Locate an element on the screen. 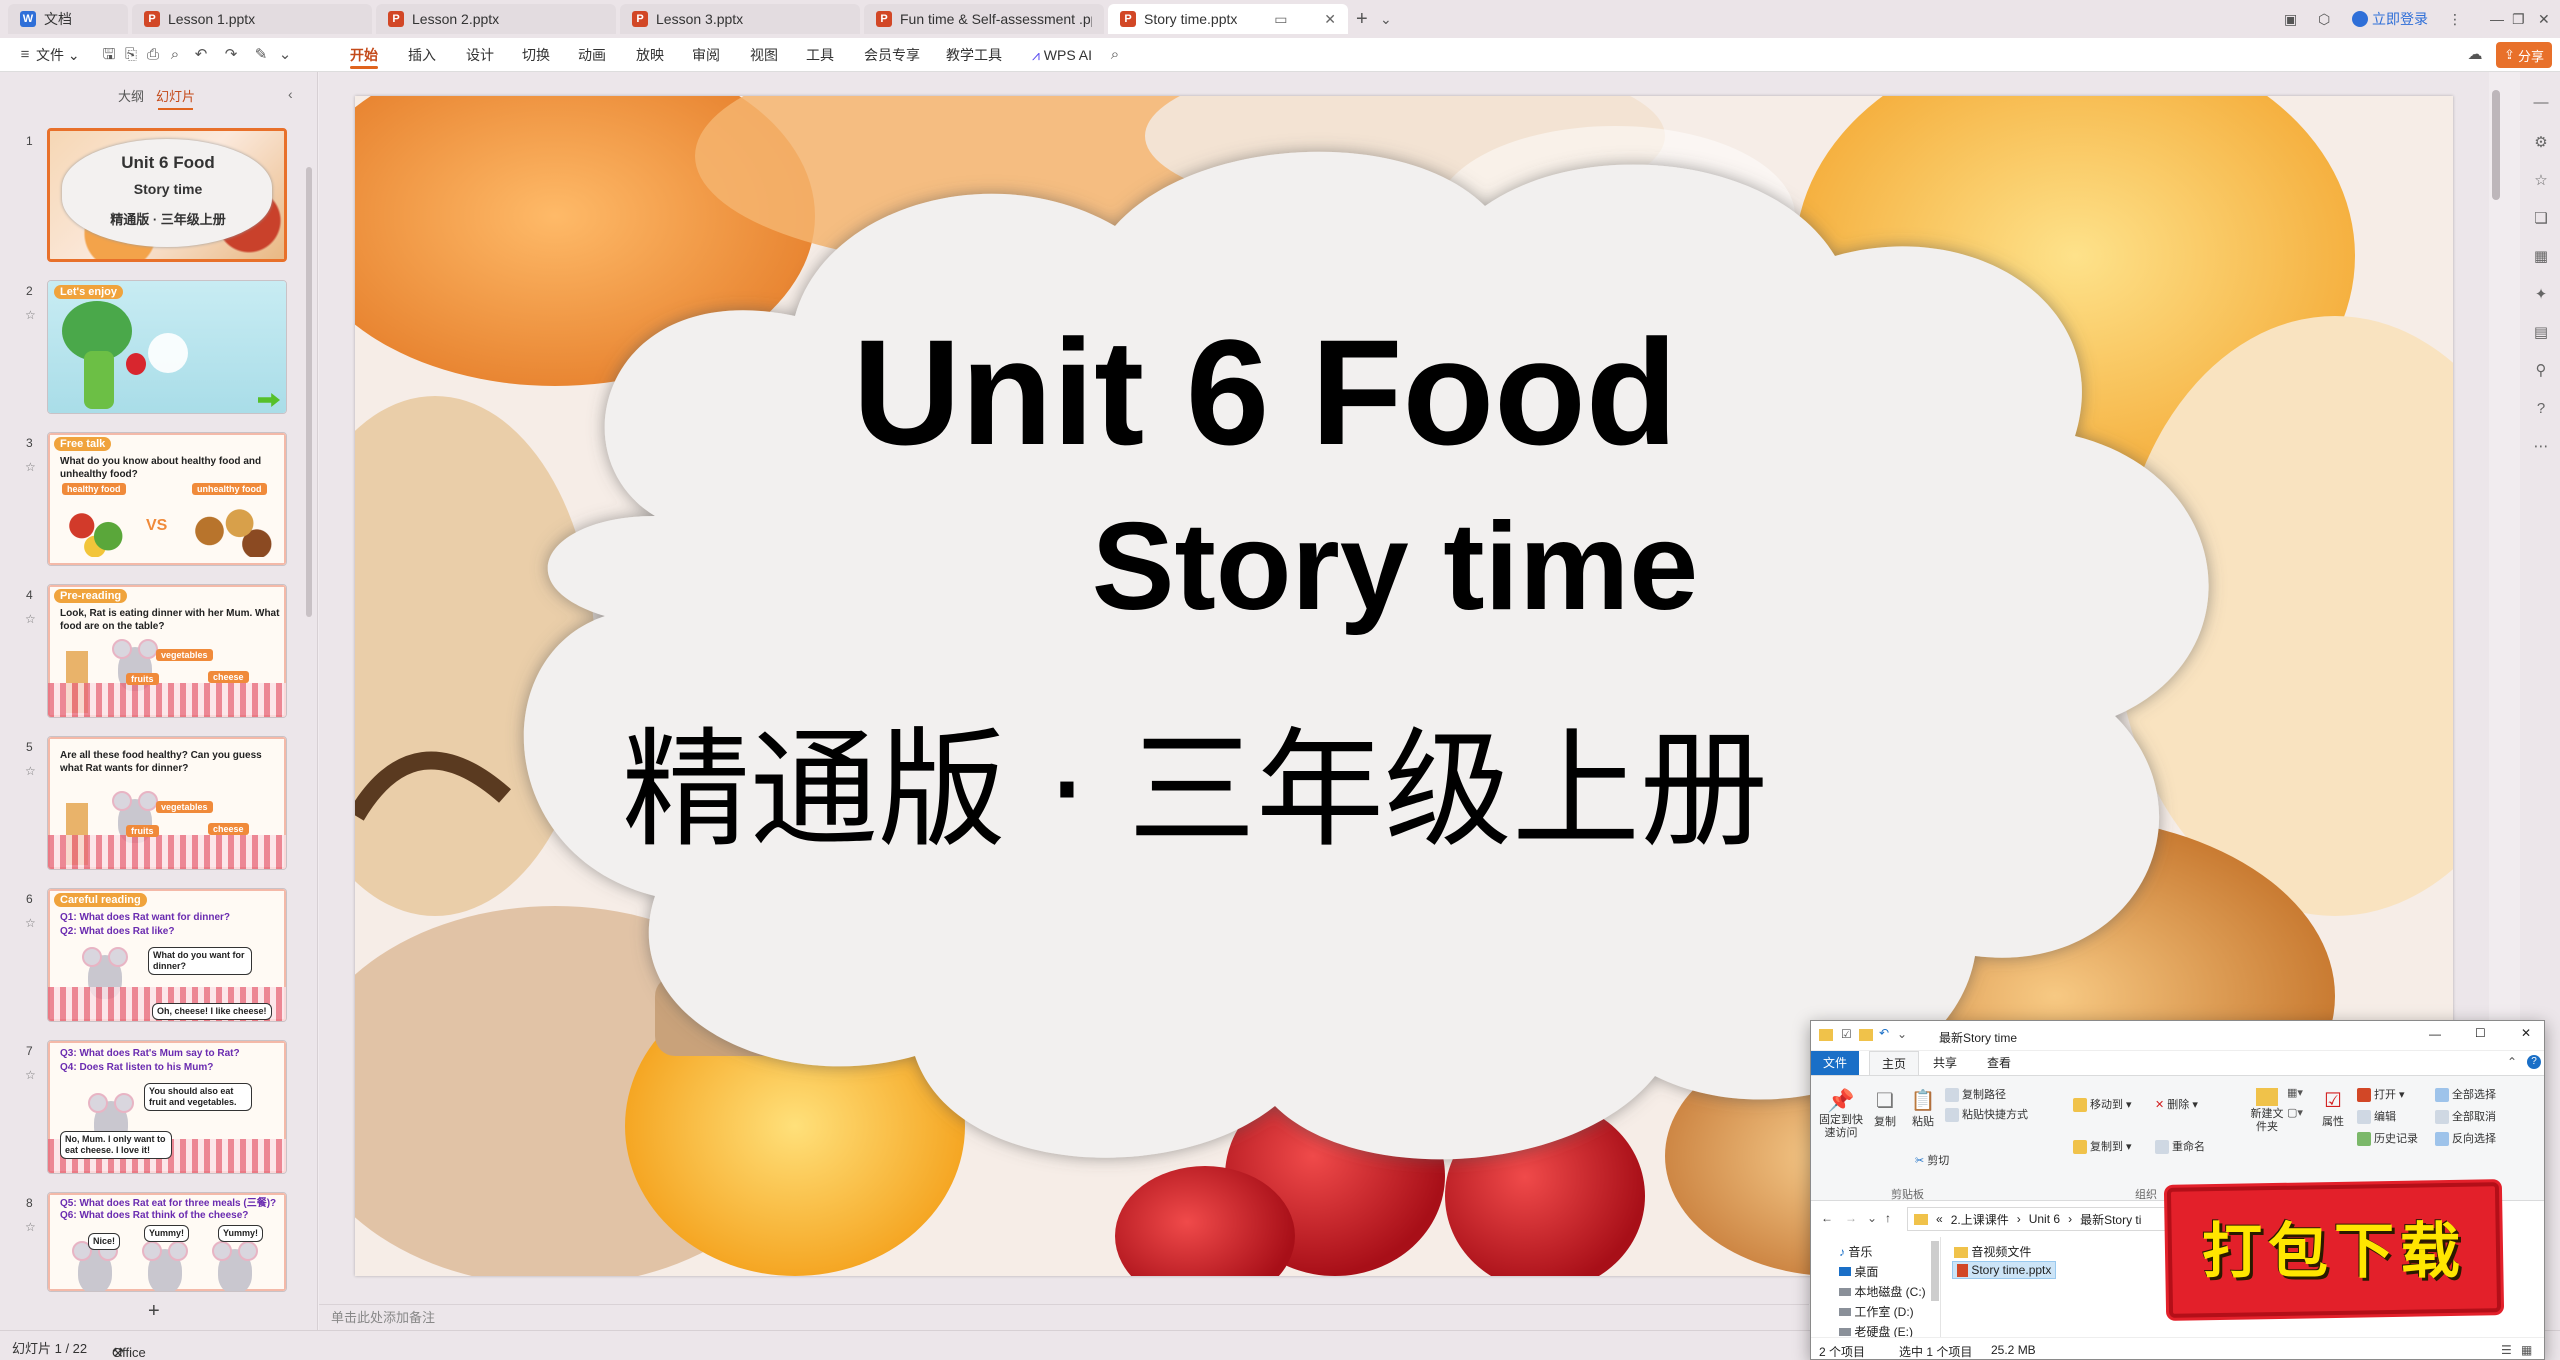 This screenshot has height=1360, width=2560. menu-wps-ai: ⩘ WPS AI is located at coordinates (1062, 55).